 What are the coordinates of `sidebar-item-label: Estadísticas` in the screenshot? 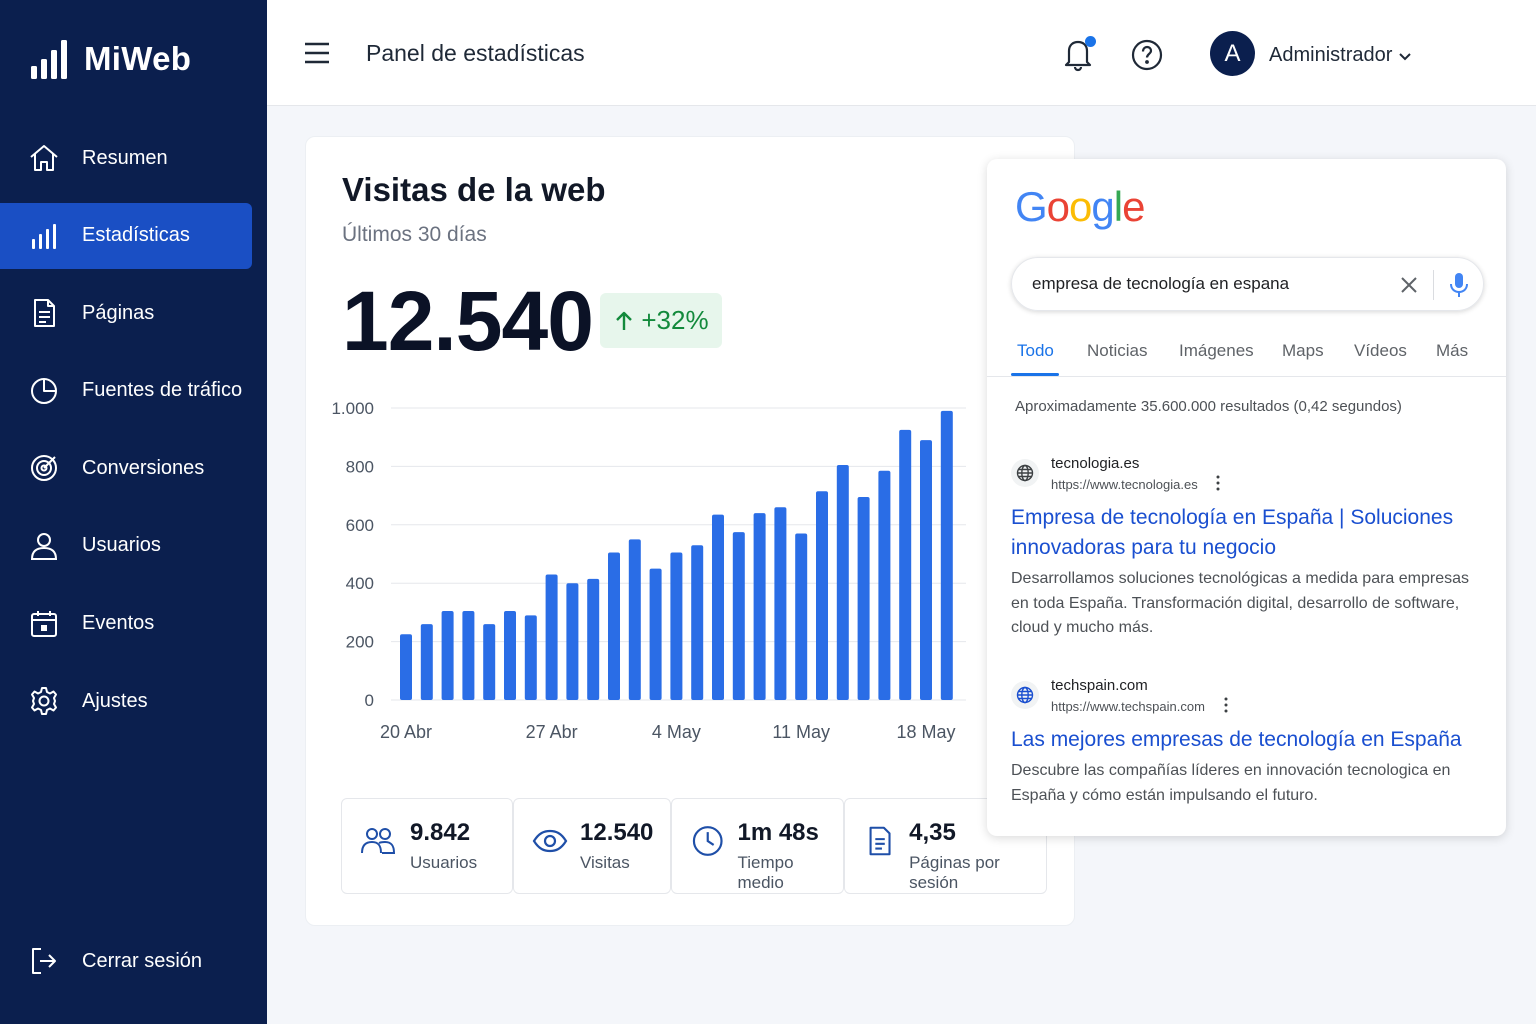 It's located at (136, 235).